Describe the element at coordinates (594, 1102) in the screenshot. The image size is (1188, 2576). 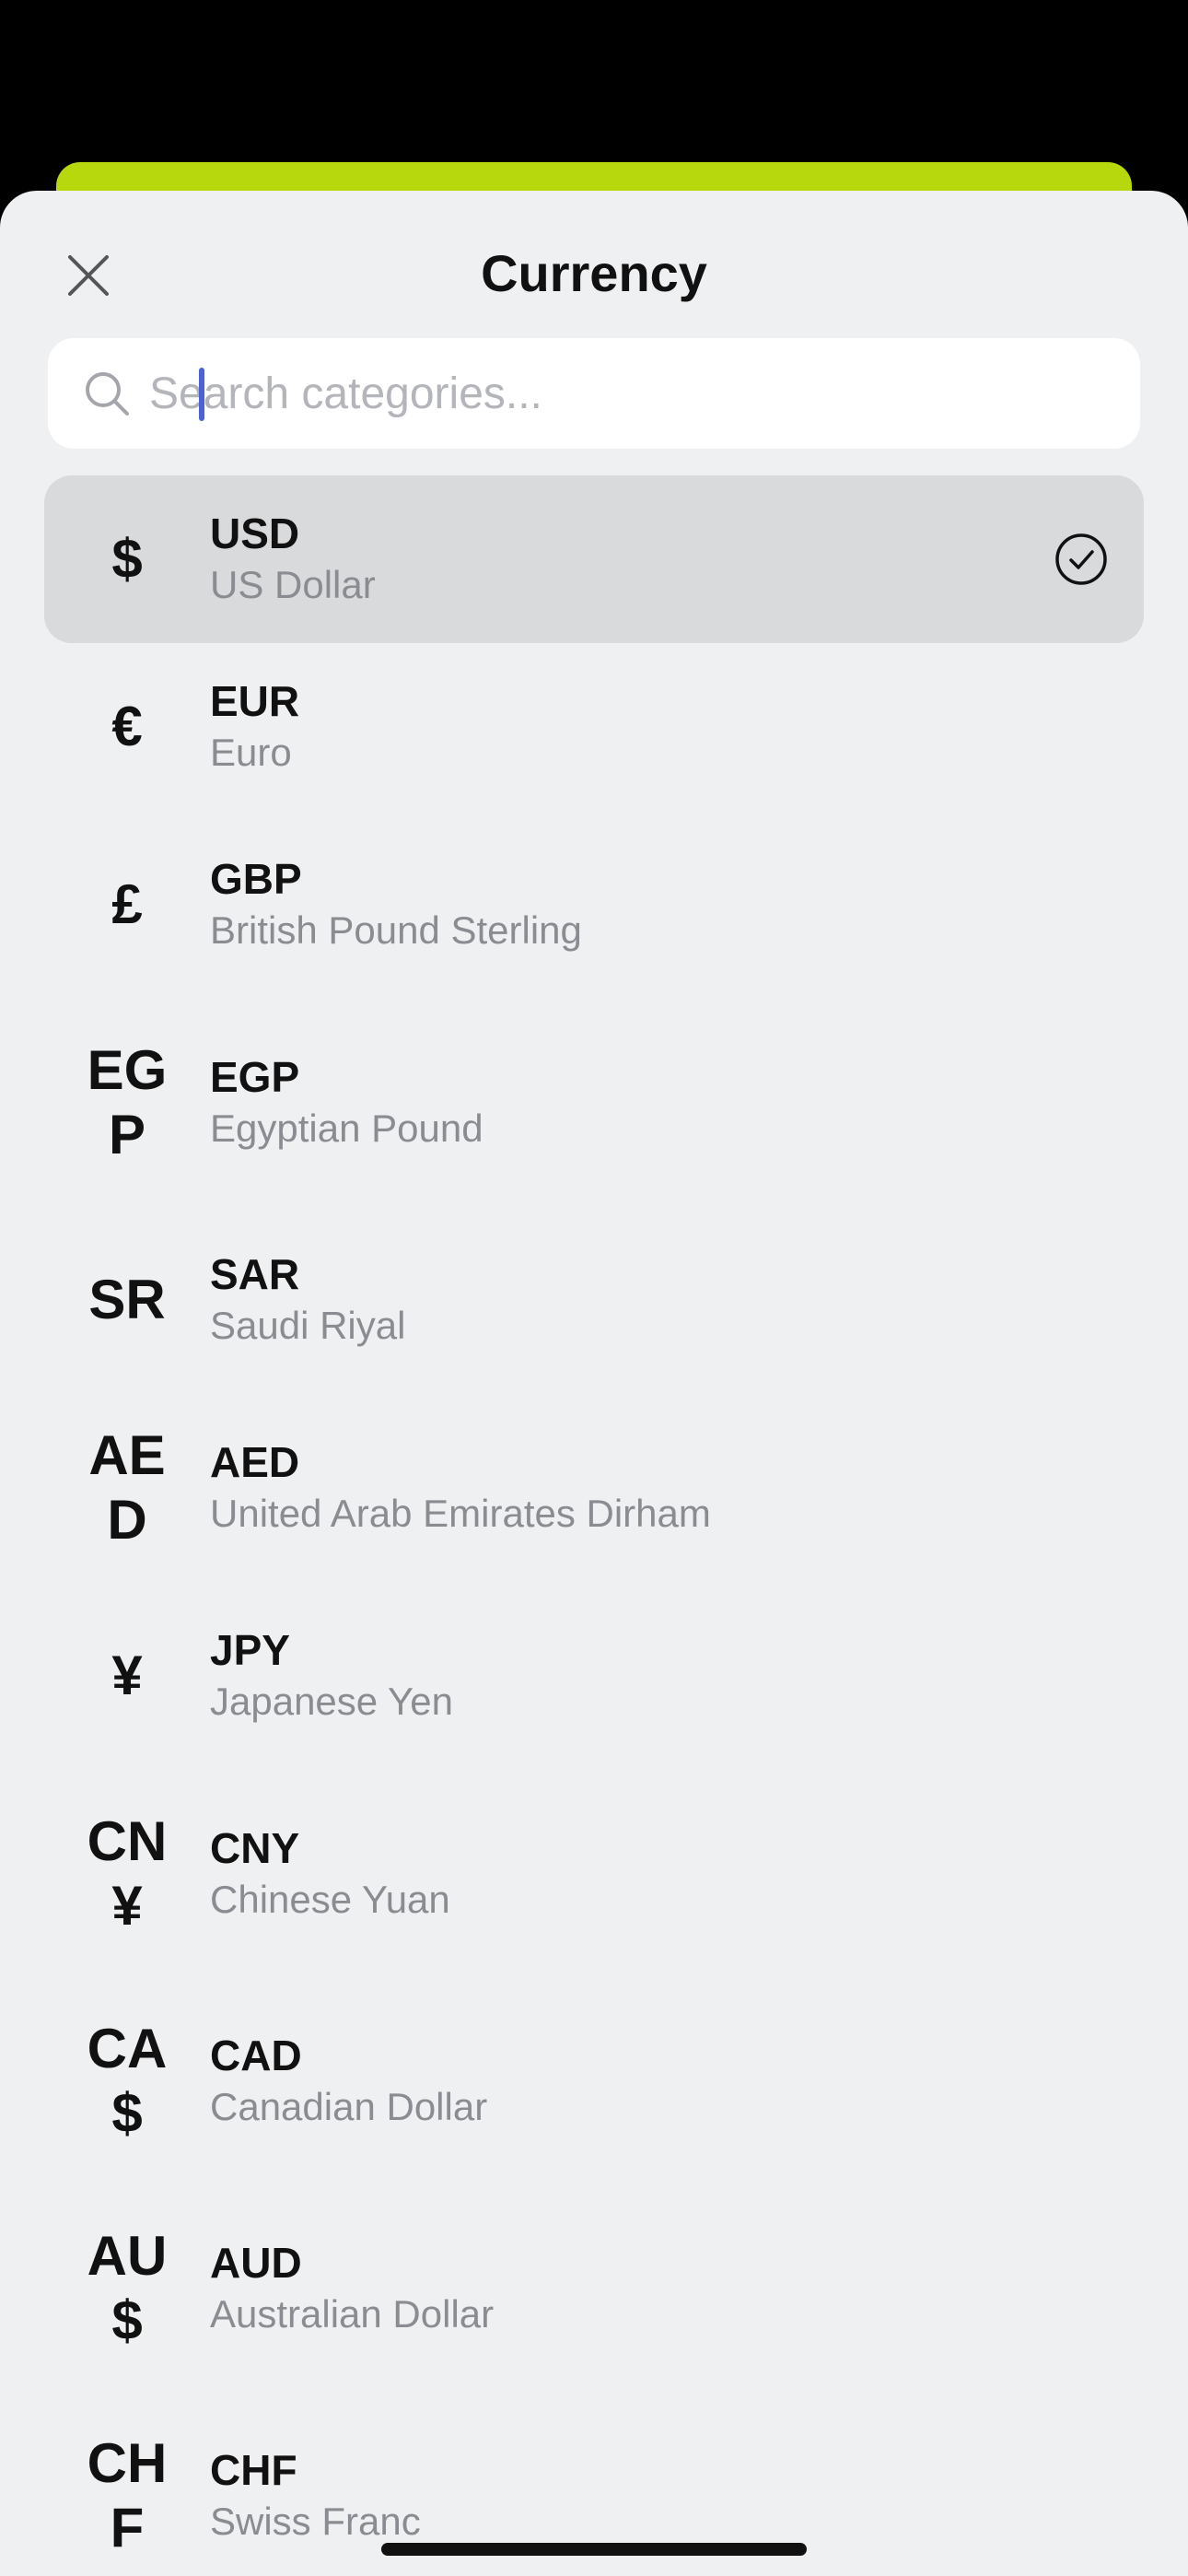
I see `currency-item: EGP EGP Egyptian Pound` at that location.